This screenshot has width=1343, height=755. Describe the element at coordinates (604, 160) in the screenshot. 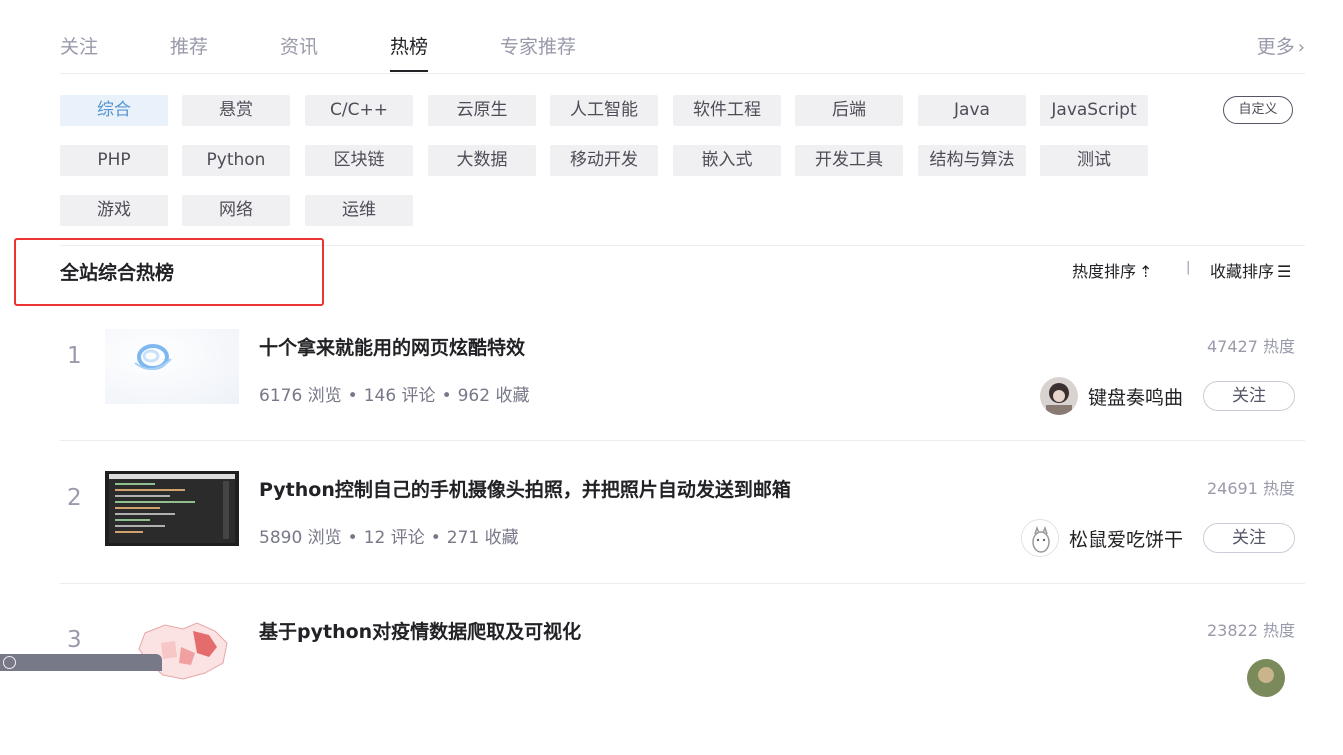

I see `category-chip-mobile-dev: 移动开发` at that location.